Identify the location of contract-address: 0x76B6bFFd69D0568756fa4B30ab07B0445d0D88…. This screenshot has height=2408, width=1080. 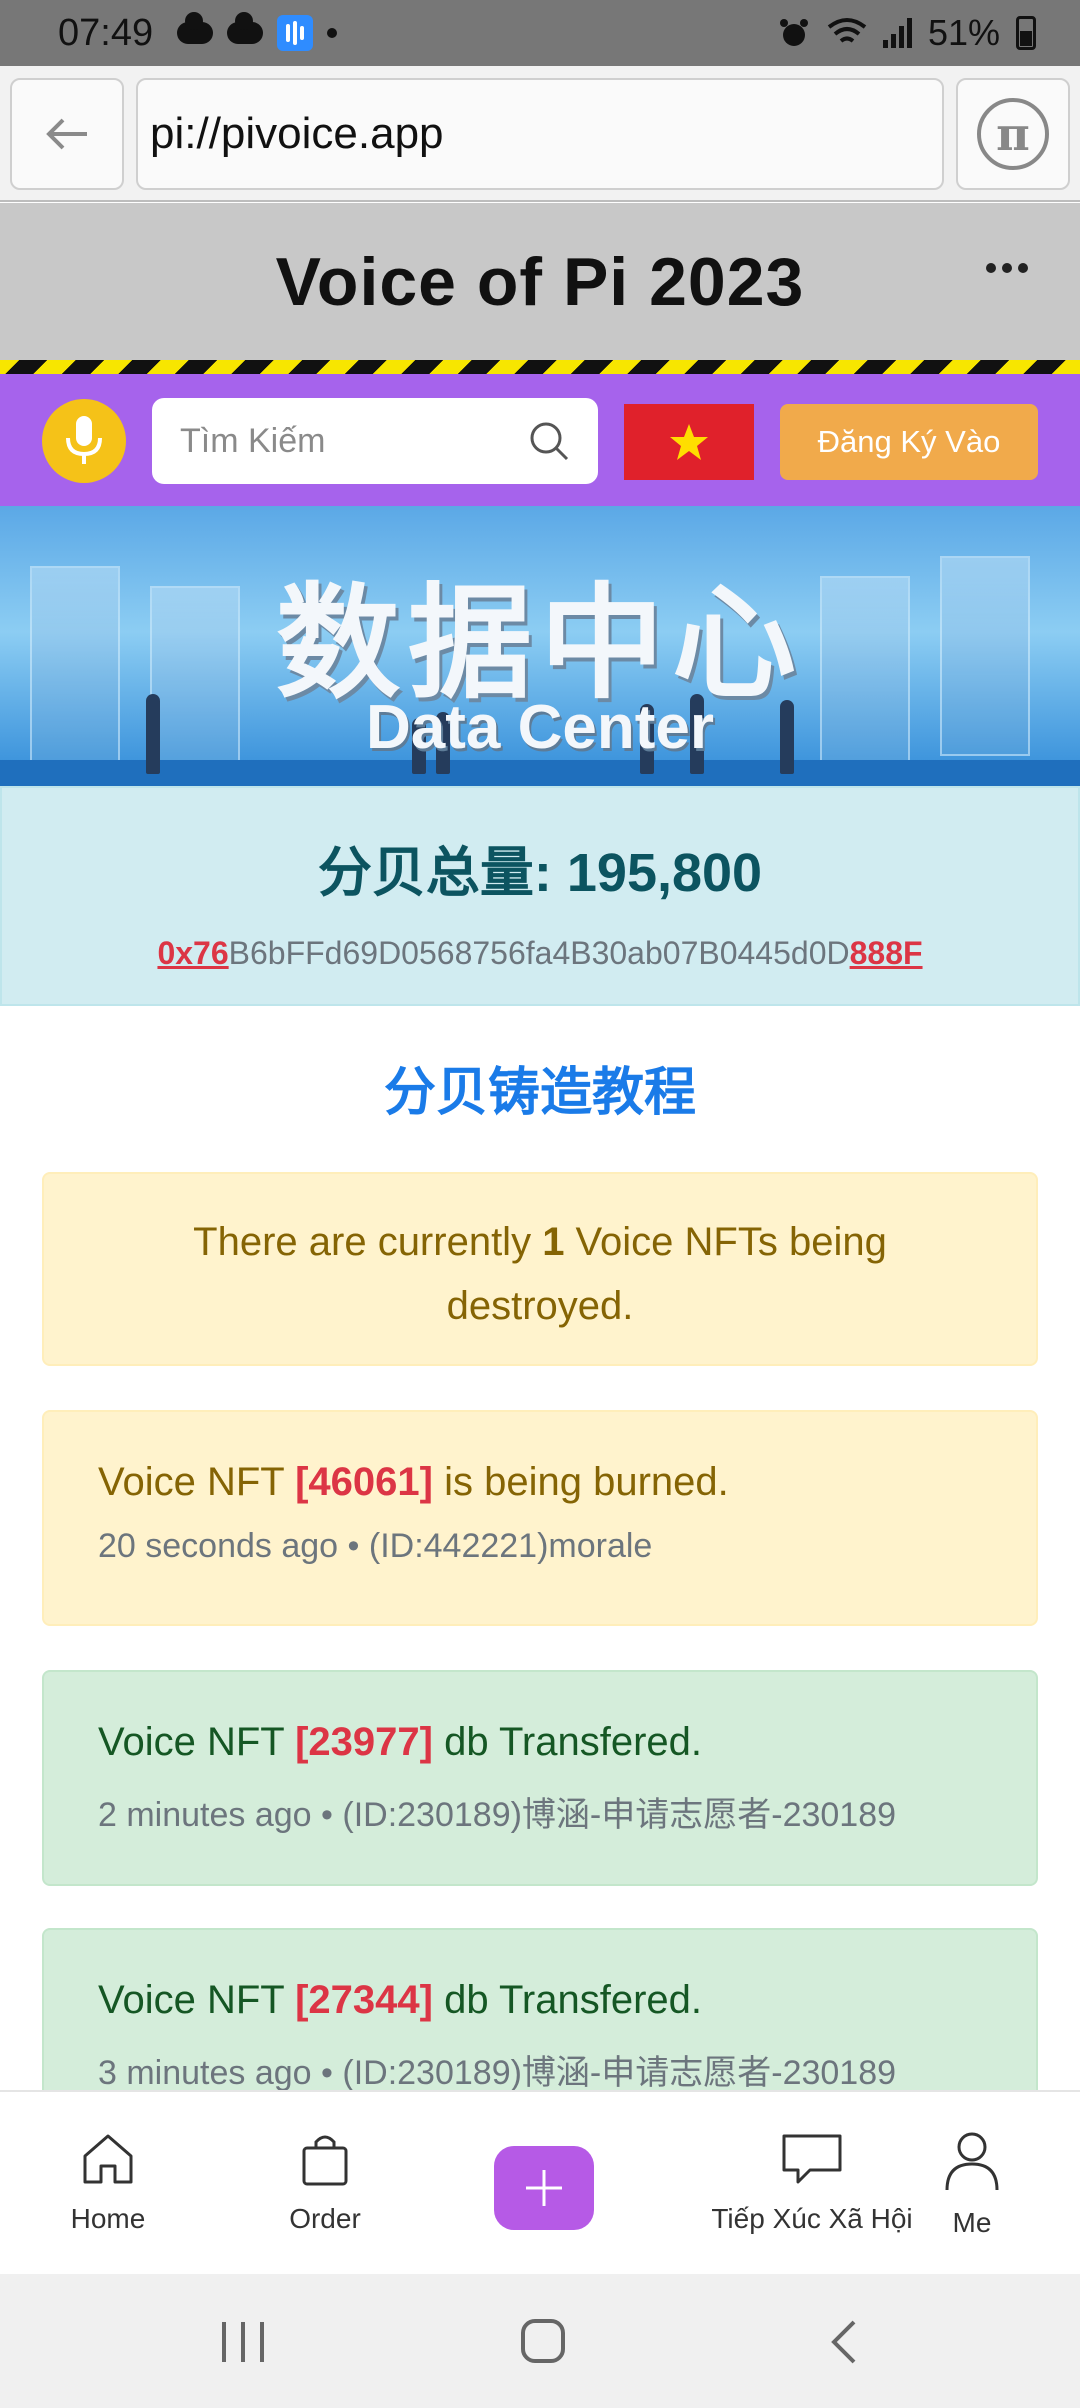
(540, 953).